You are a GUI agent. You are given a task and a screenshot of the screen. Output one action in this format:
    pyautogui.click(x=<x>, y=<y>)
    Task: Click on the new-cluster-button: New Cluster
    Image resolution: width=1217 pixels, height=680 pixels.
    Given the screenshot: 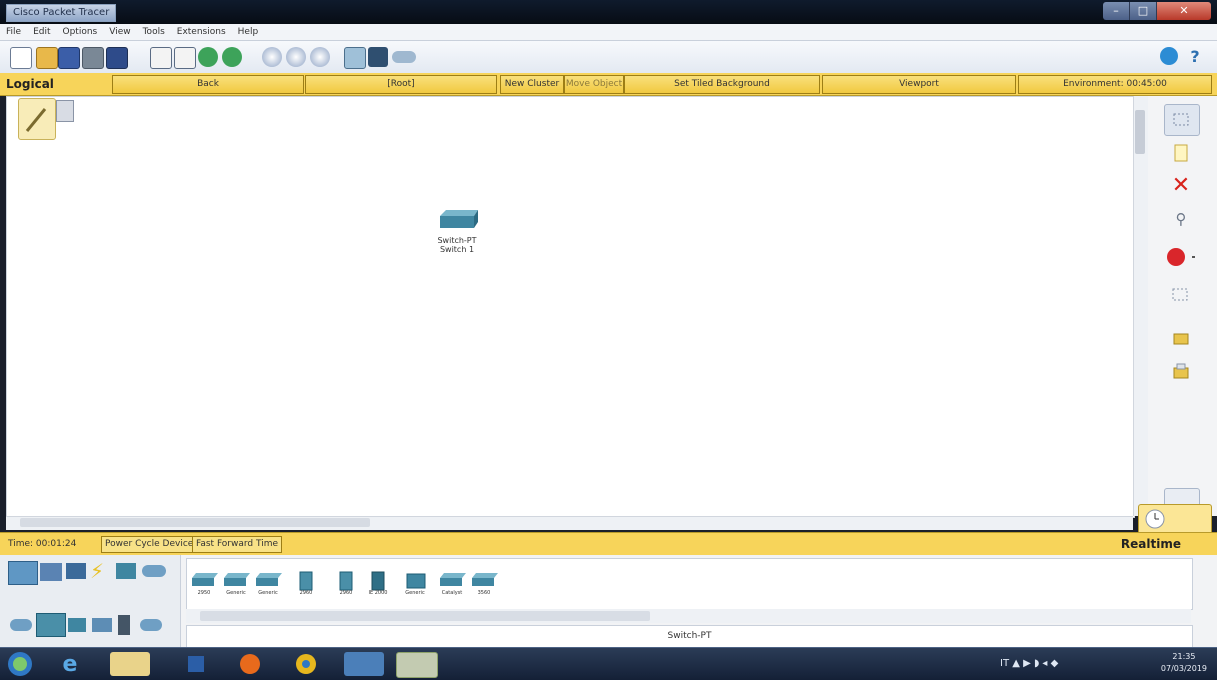 What is the action you would take?
    pyautogui.click(x=532, y=84)
    